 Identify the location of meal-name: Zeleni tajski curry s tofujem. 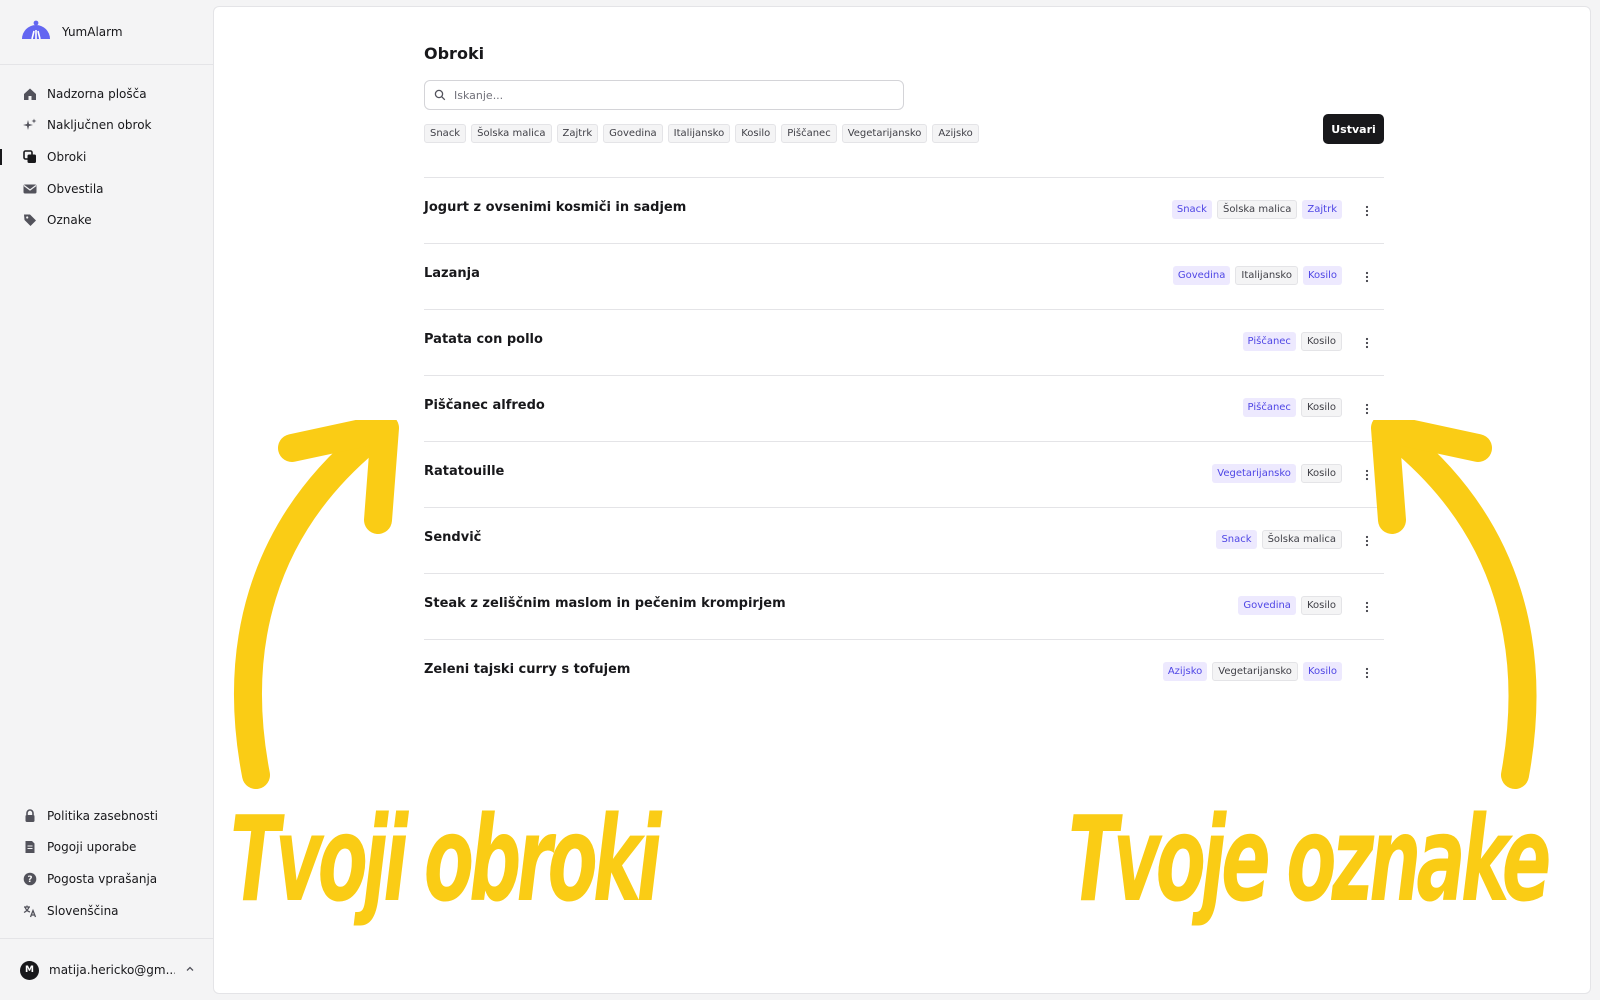
(527, 669).